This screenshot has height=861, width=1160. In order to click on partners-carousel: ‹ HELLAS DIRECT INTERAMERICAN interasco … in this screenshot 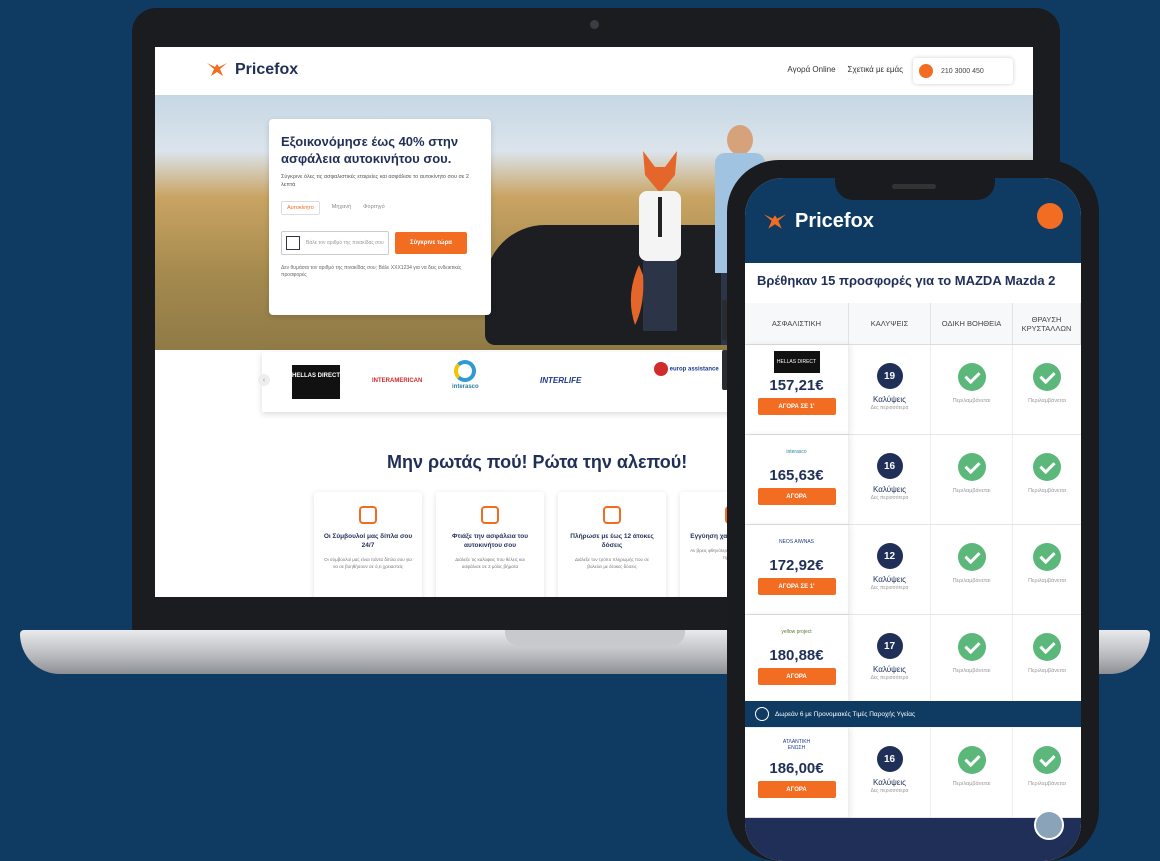, I will do `click(500, 382)`.